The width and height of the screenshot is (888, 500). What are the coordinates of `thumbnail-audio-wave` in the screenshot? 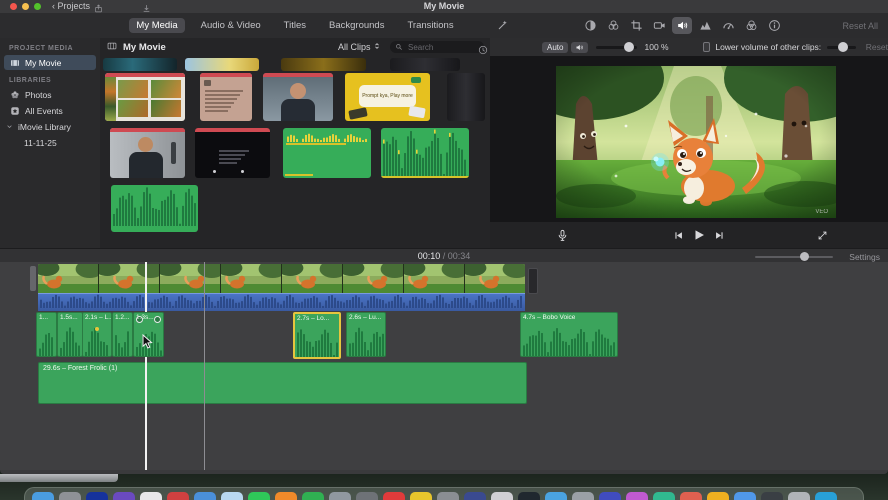 It's located at (425, 153).